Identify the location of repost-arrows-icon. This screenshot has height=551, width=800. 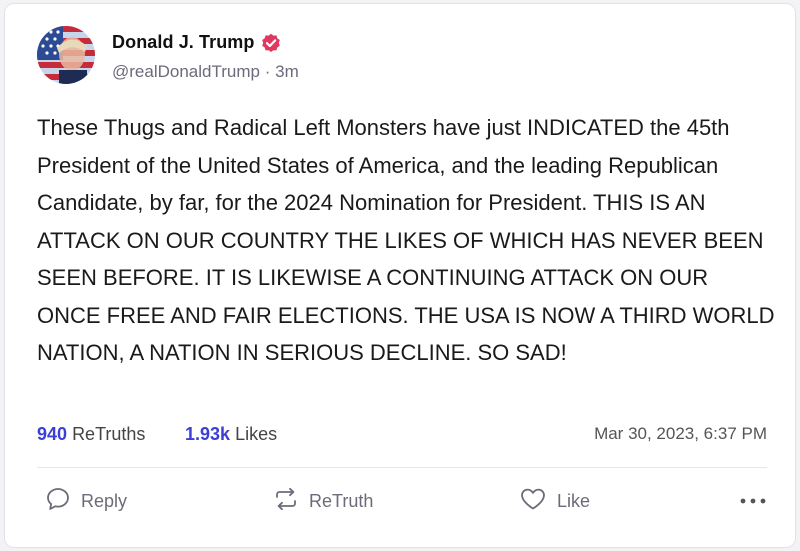
(291, 501).